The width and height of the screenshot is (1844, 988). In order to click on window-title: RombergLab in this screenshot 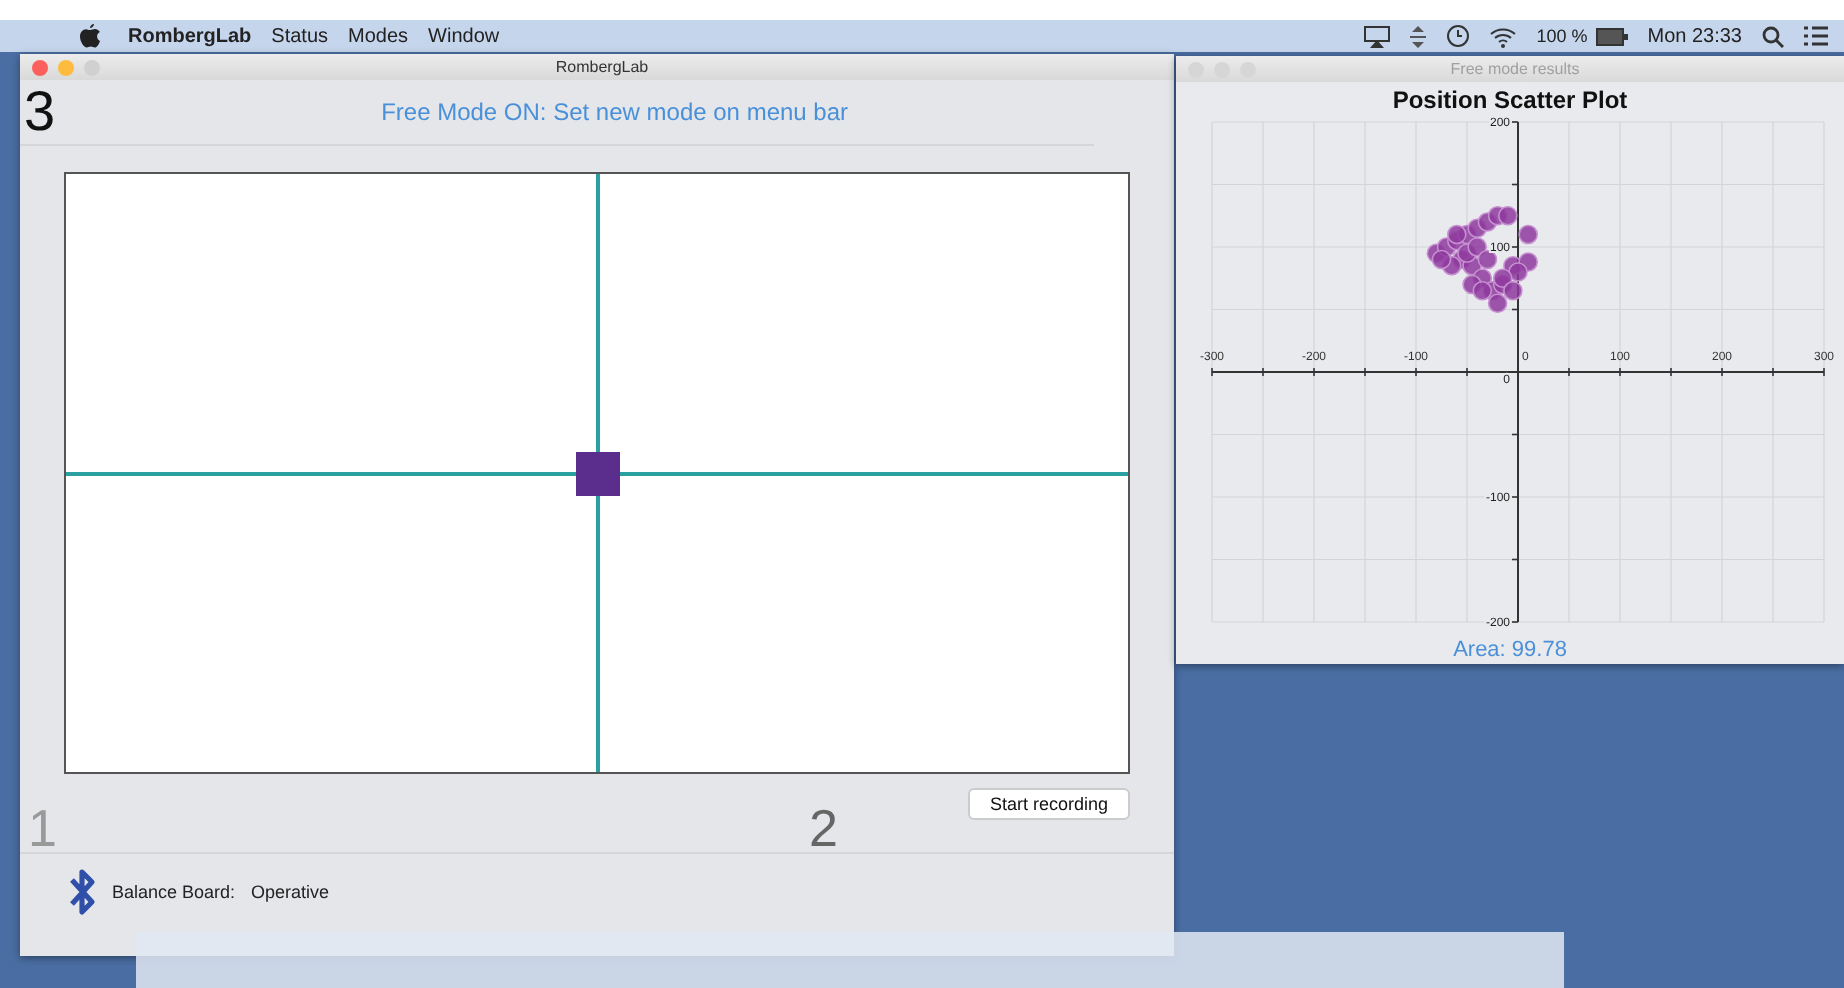, I will do `click(602, 67)`.